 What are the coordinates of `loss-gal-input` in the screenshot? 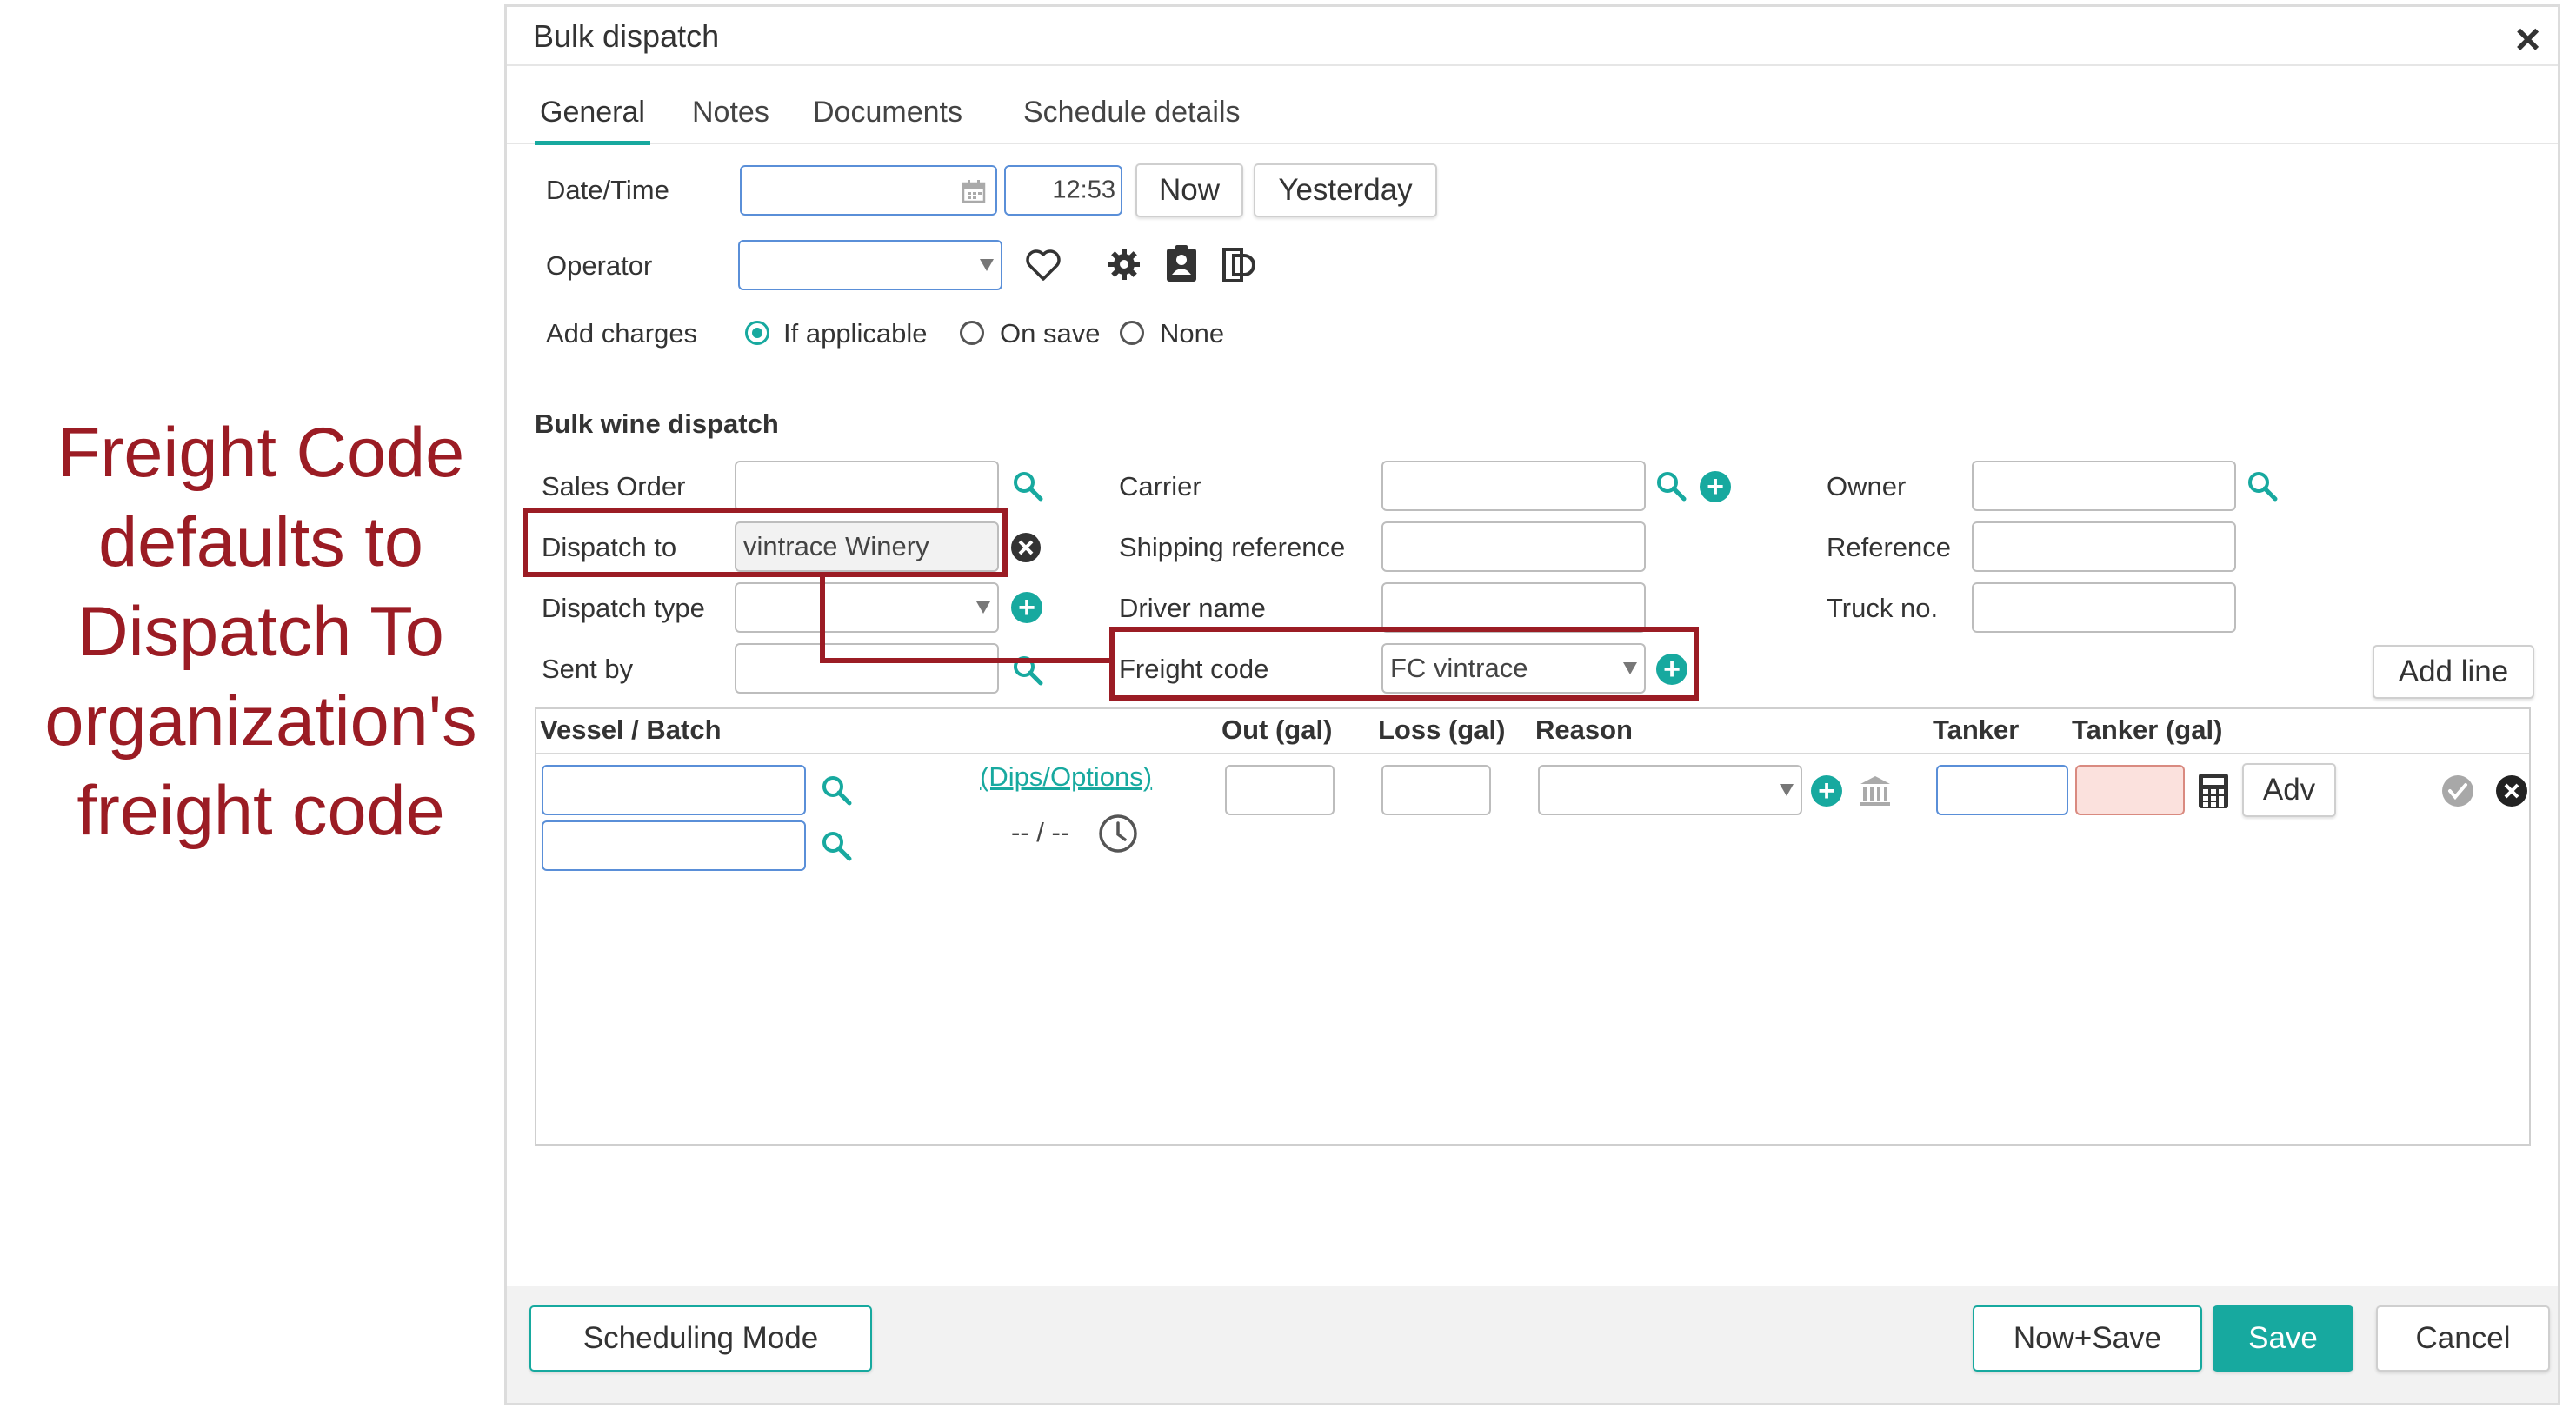 It's located at (1436, 790).